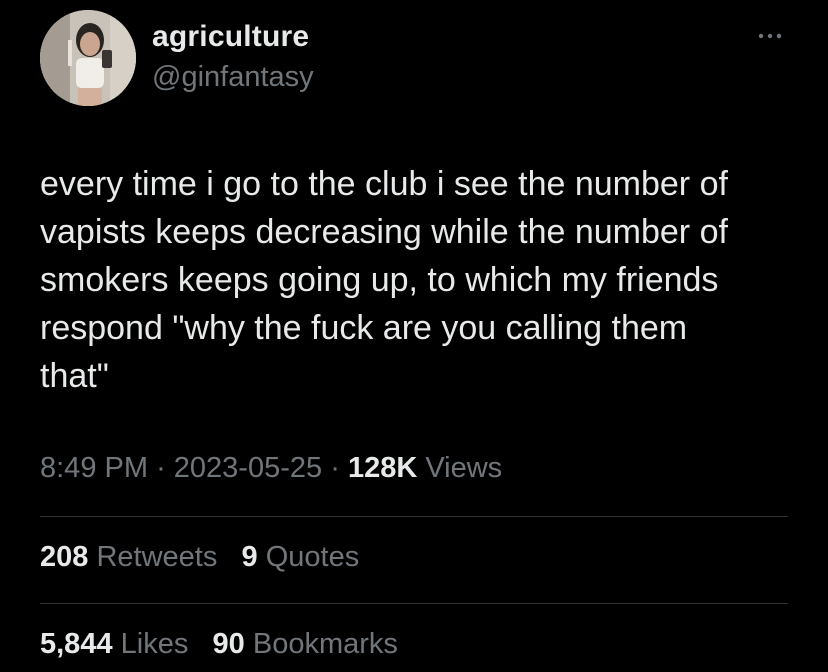  Describe the element at coordinates (312, 557) in the screenshot. I see `quotes-label: Quotes` at that location.